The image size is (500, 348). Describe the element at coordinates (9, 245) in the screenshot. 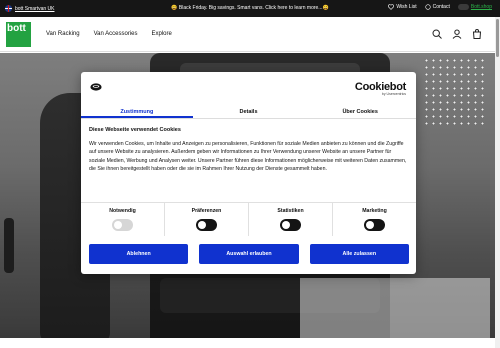

I see `fire-extinguisher` at that location.